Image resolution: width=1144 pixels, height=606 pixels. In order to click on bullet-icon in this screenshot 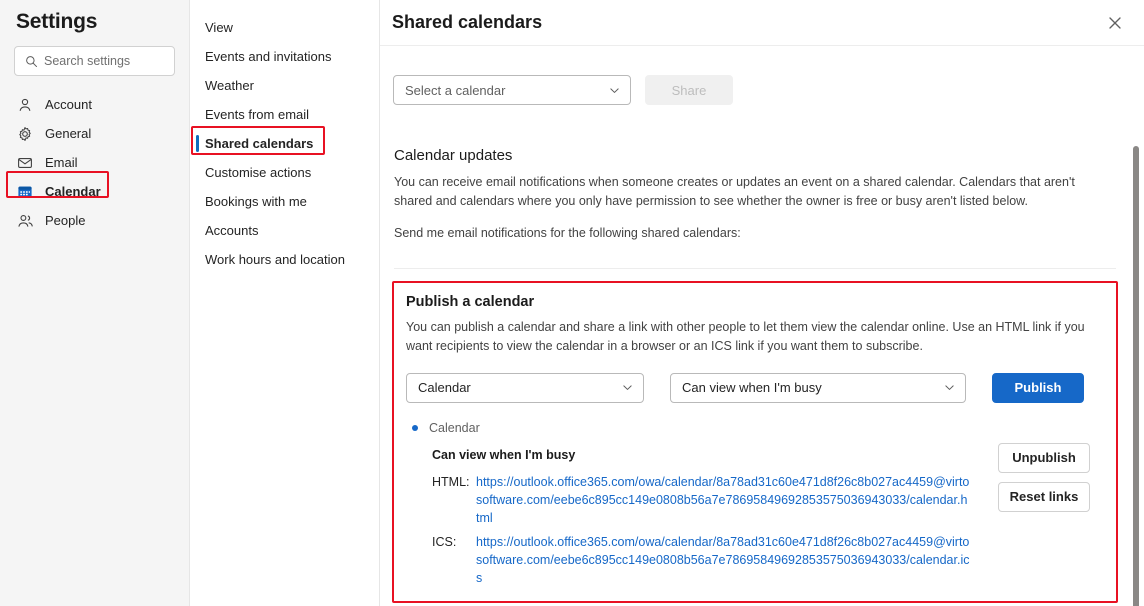, I will do `click(415, 427)`.